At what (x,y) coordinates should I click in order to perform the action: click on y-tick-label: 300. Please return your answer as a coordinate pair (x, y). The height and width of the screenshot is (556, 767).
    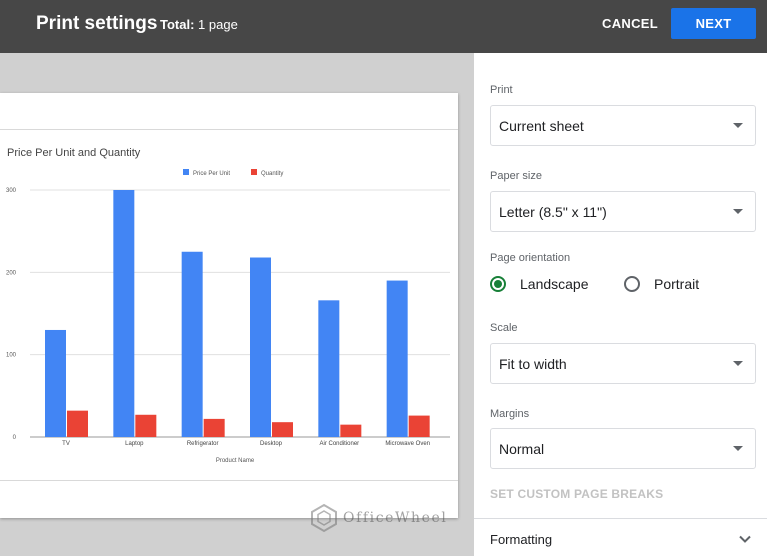
    Looking at the image, I should click on (11, 191).